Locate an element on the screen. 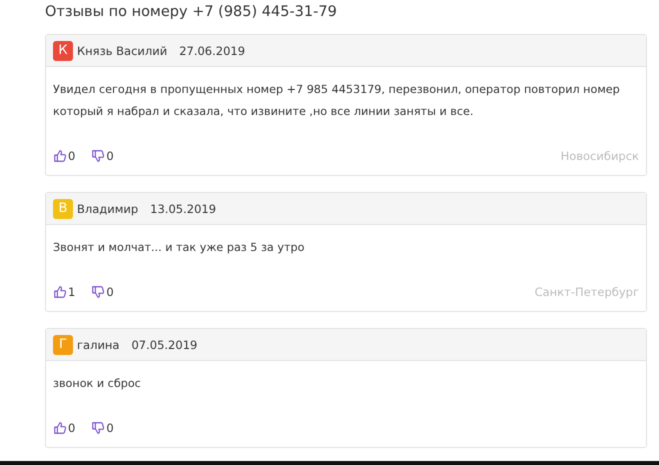 The height and width of the screenshot is (465, 659). city: Санкт-Петербург is located at coordinates (586, 292).